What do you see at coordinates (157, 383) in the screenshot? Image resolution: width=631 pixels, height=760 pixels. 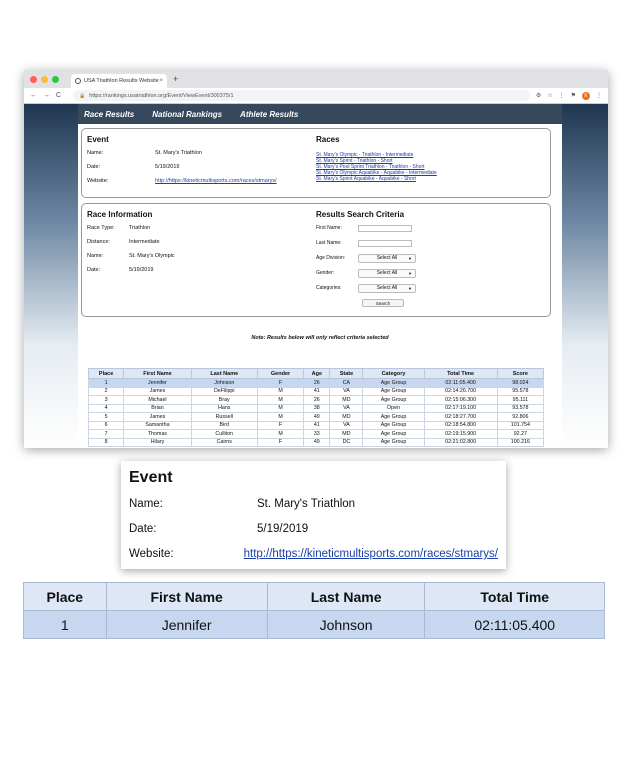 I see `table-cell: Jennifer` at bounding box center [157, 383].